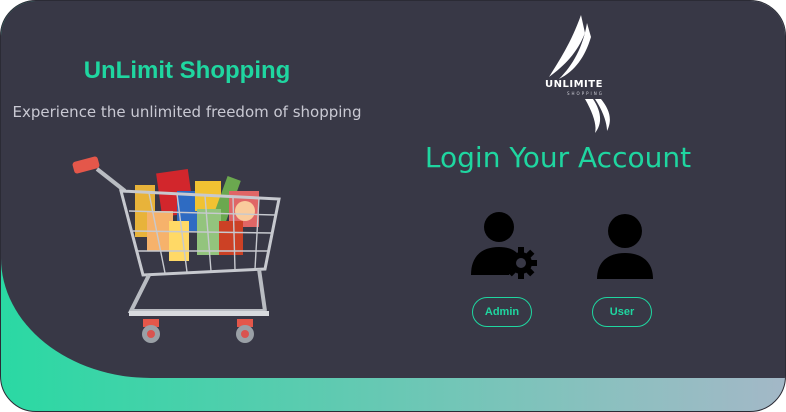  Describe the element at coordinates (504, 246) in the screenshot. I see `admin-user-gear-icon` at that location.